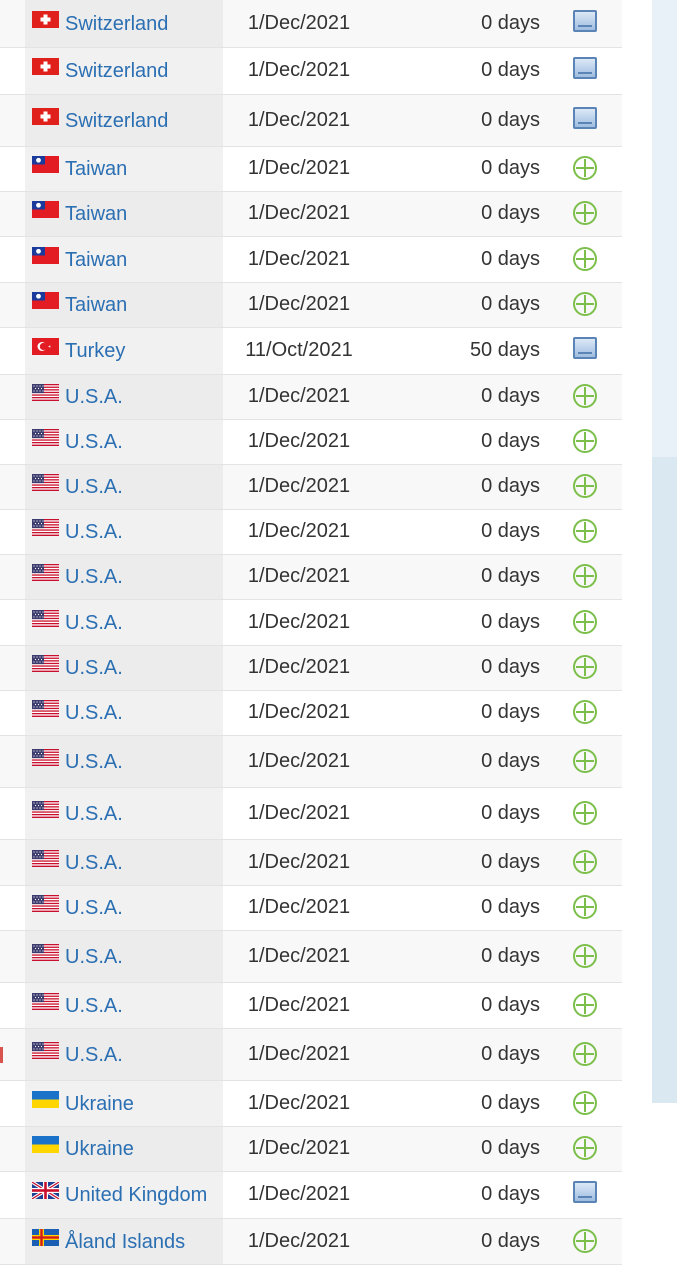 The image size is (677, 1272). I want to click on days-cell: 50 days, so click(504, 350).